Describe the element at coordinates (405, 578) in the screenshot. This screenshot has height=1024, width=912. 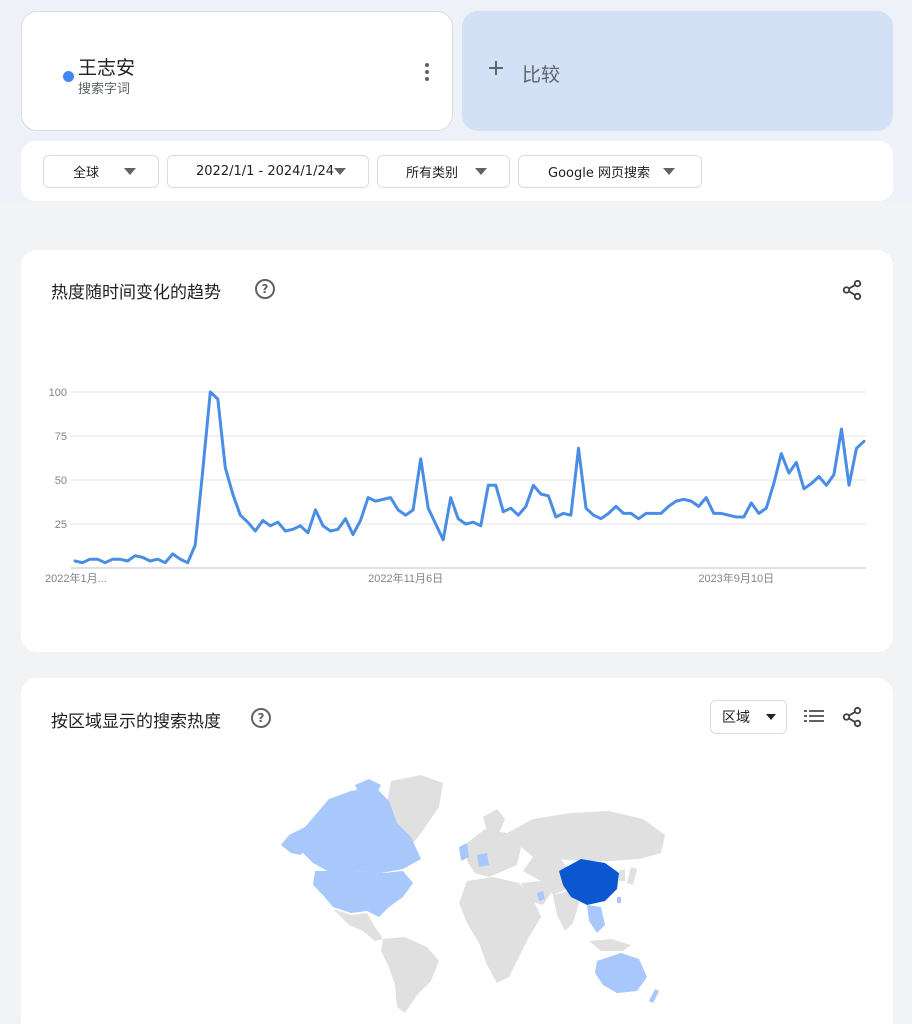
I see `x-tick-label: 2022年11月6日` at that location.